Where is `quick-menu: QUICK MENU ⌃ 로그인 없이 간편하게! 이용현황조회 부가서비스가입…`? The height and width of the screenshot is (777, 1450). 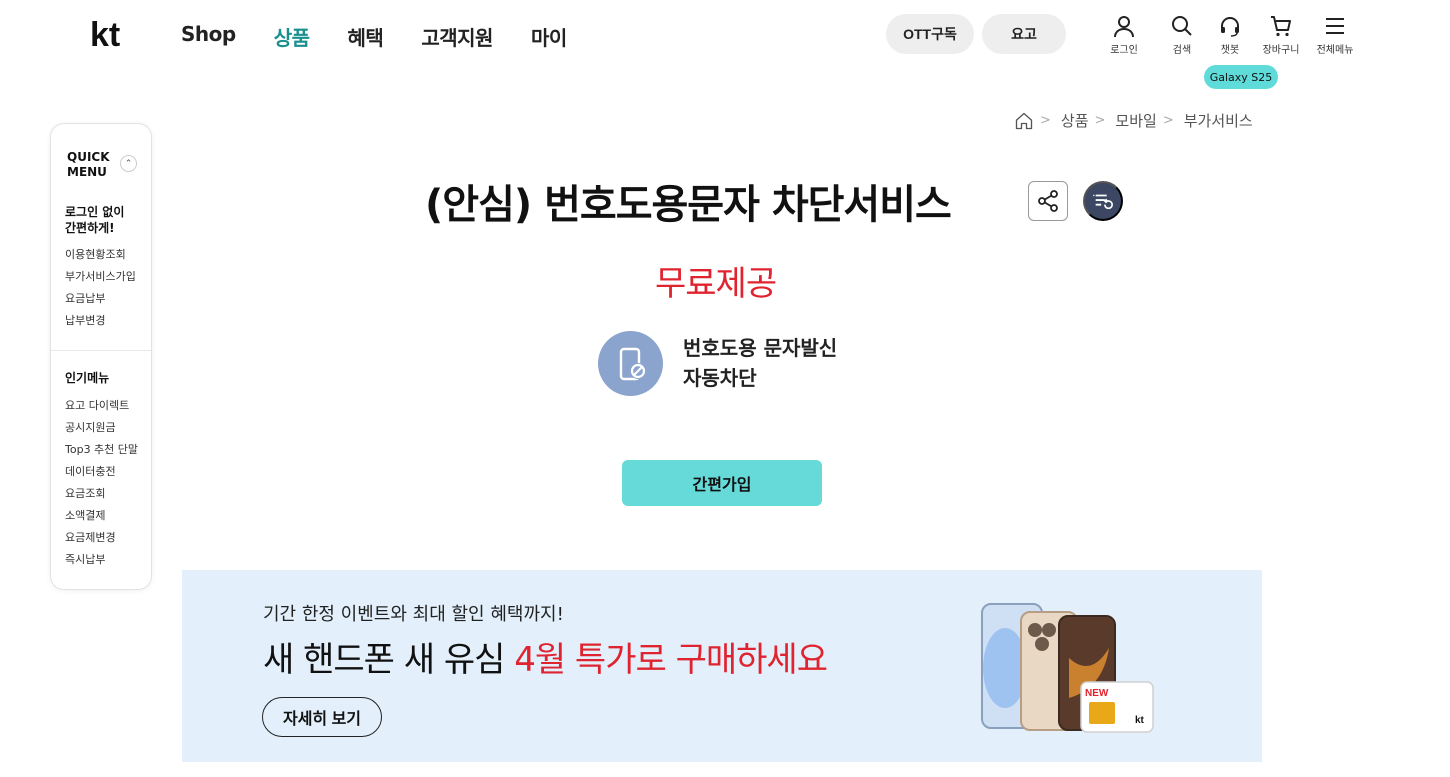
quick-menu: QUICK MENU ⌃ 로그인 없이 간편하게! 이용현황조회 부가서비스가입… is located at coordinates (101, 356).